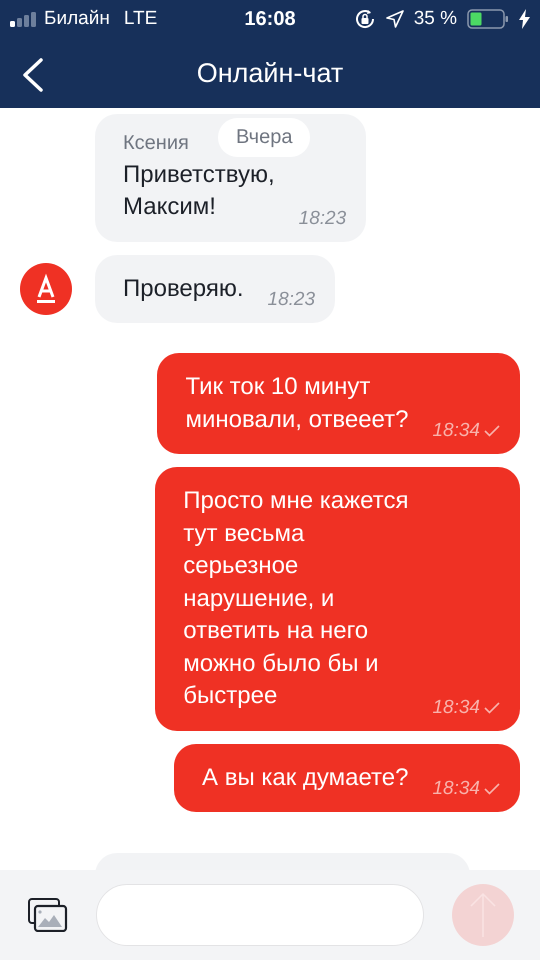 The image size is (540, 960). Describe the element at coordinates (365, 19) in the screenshot. I see `rotation-lock-icon` at that location.